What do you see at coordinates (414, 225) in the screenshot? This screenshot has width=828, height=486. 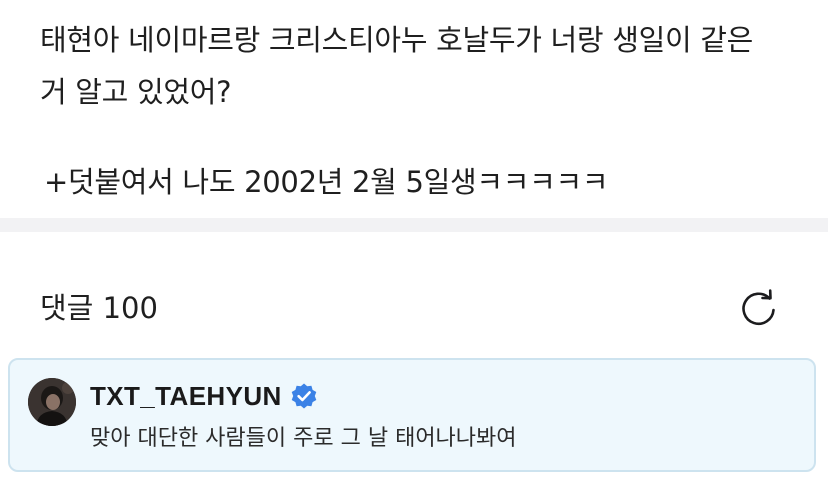 I see `section-divider` at bounding box center [414, 225].